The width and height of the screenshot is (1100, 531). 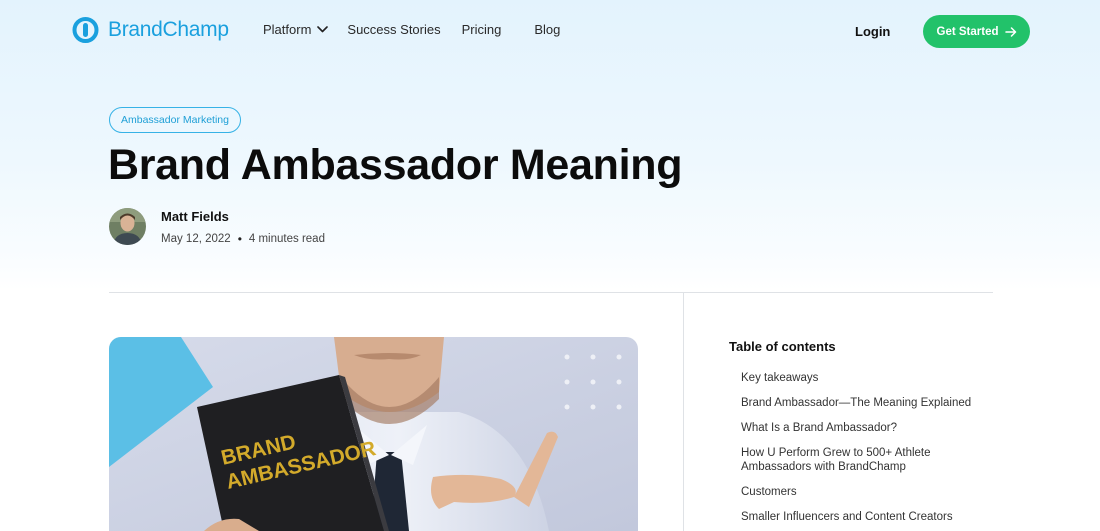 I want to click on nav-blog: Blog, so click(x=547, y=29).